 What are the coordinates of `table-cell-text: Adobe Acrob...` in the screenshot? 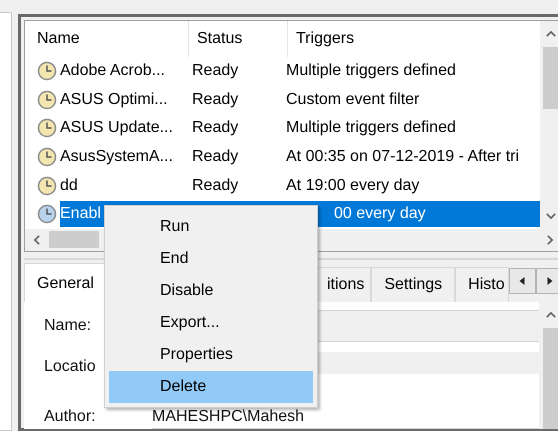 It's located at (113, 71).